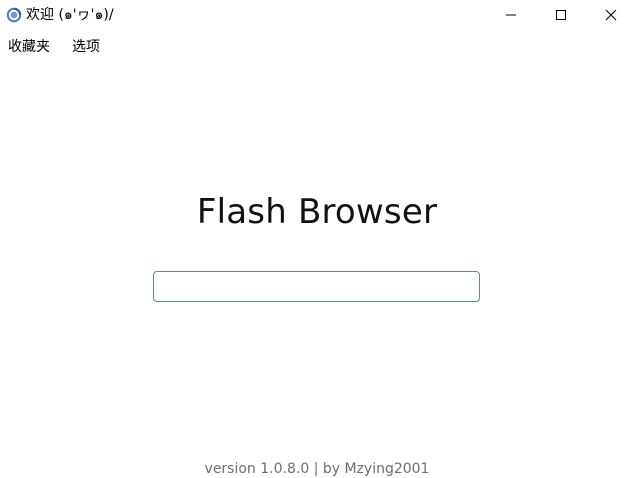  Describe the element at coordinates (317, 212) in the screenshot. I see `app-title: Flash Browser` at that location.